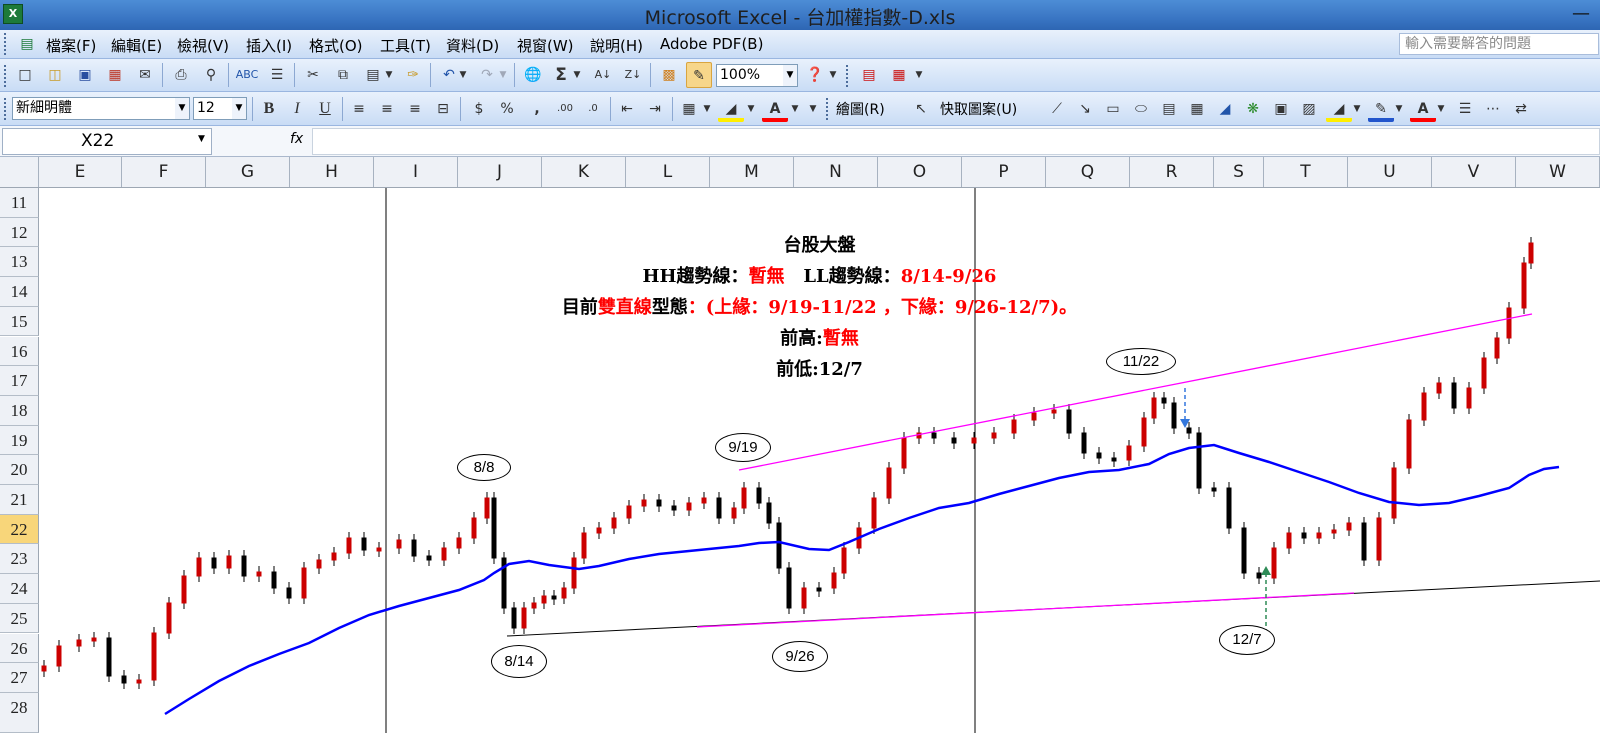 The width and height of the screenshot is (1600, 733). What do you see at coordinates (707, 109) in the screenshot?
I see `borders-dropdown-icon: ▼` at bounding box center [707, 109].